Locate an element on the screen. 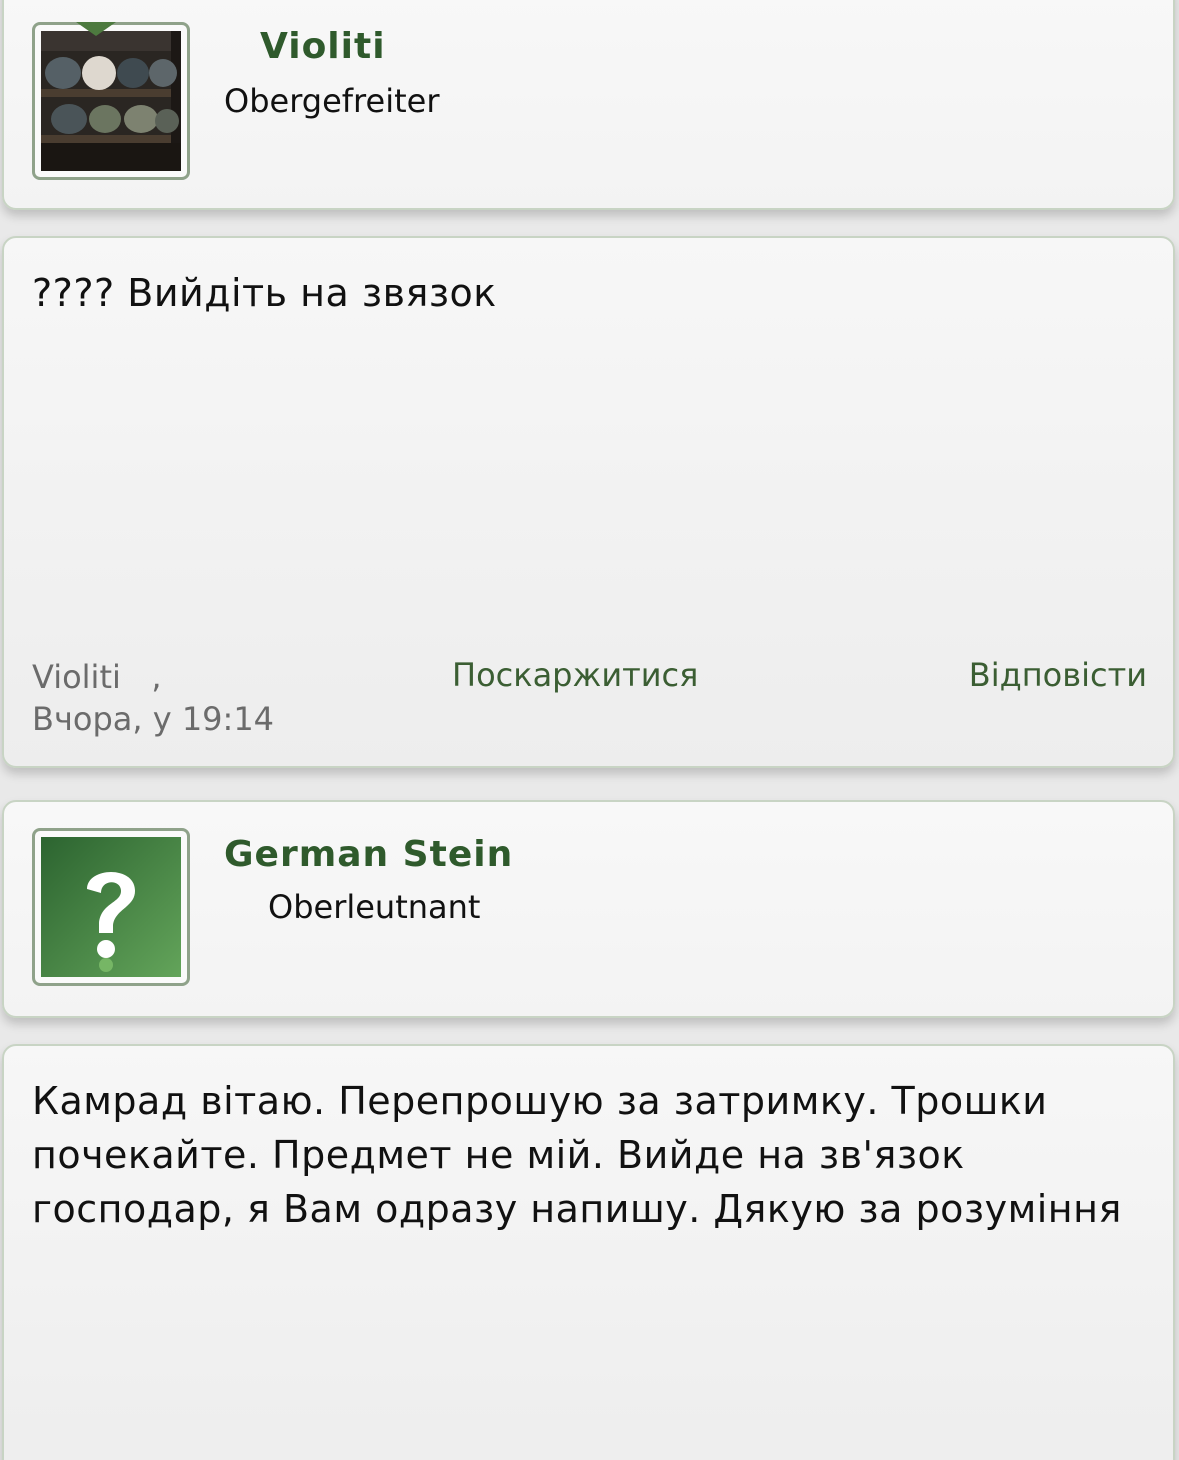  avatar-photo is located at coordinates (111, 101).